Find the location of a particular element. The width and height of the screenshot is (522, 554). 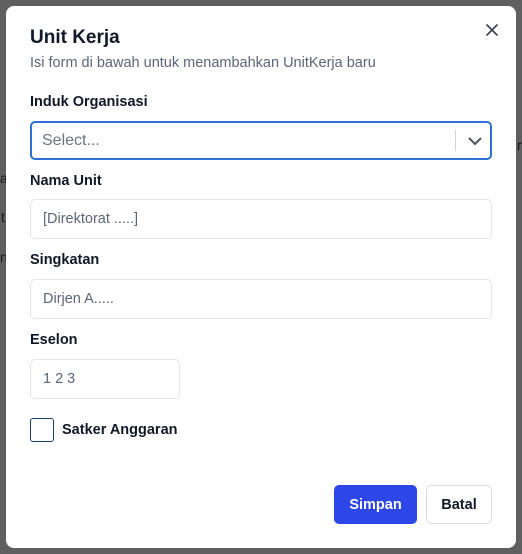

close-button is located at coordinates (492, 30).